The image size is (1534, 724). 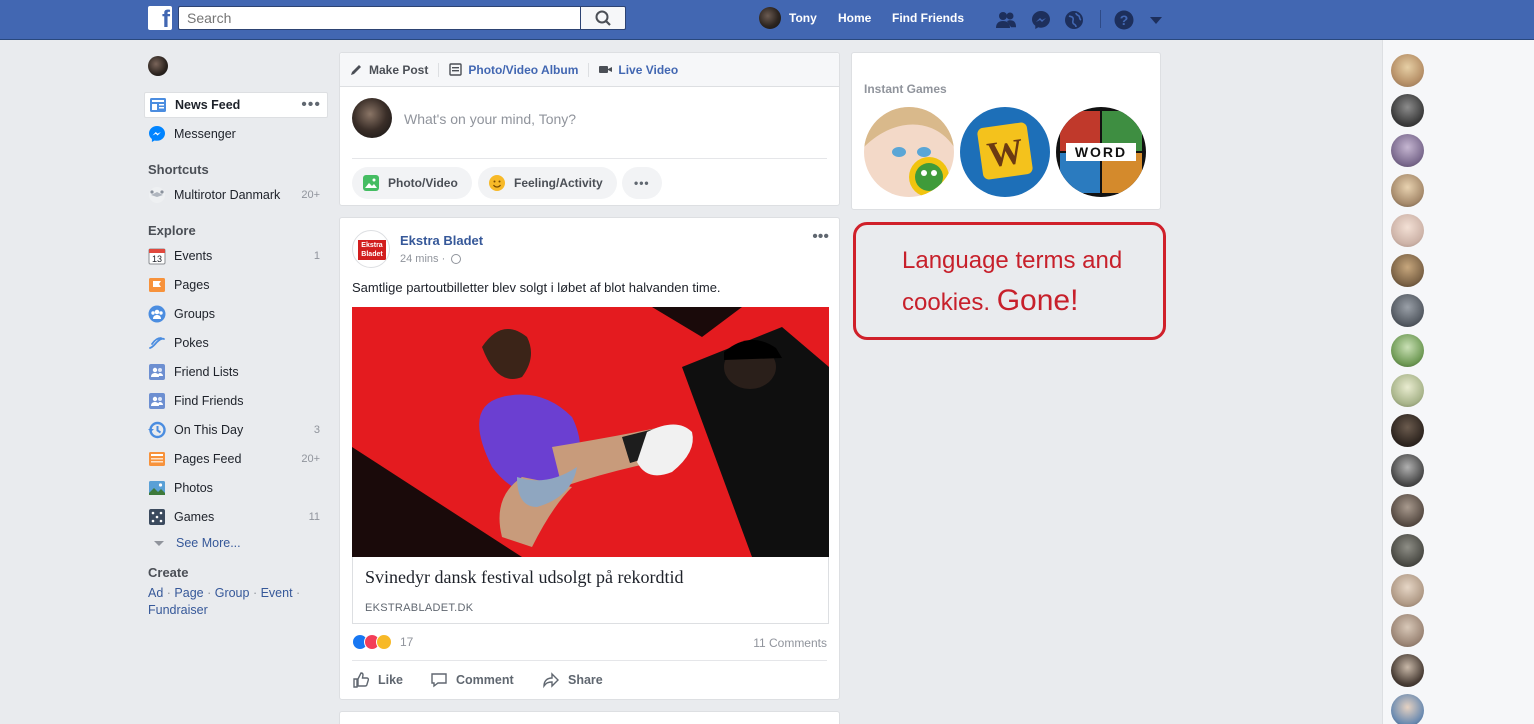 I want to click on top-bar: f Tony Home Find Friends ?, so click(x=767, y=20).